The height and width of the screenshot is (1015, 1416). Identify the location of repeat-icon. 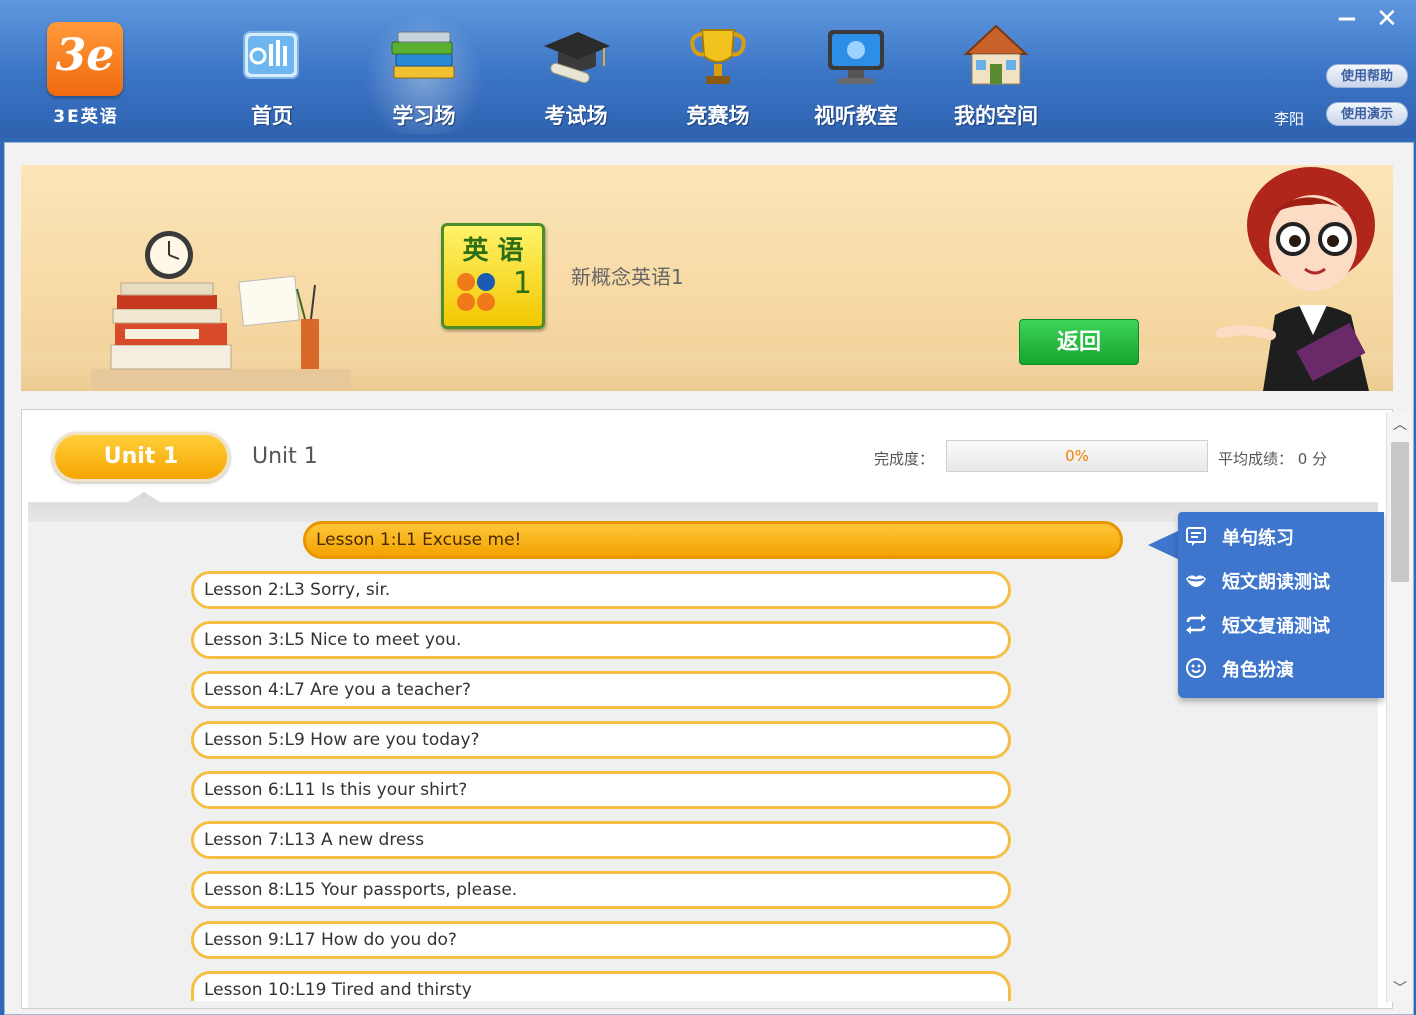
(1196, 624).